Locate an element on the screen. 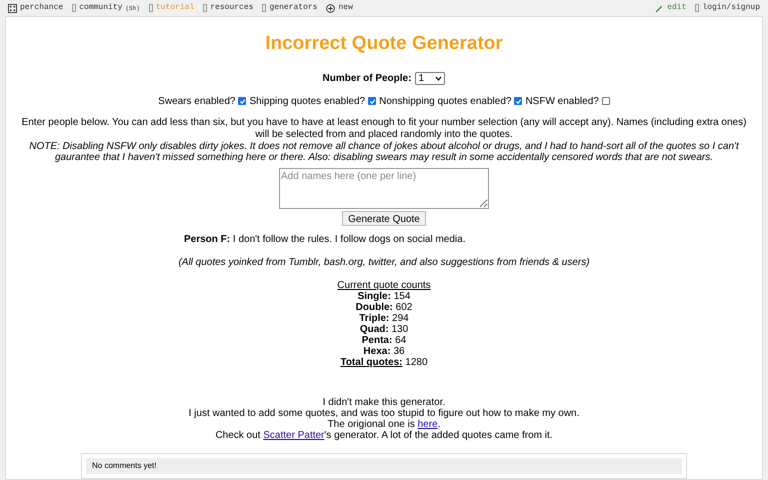  footer-text: . is located at coordinates (439, 424).